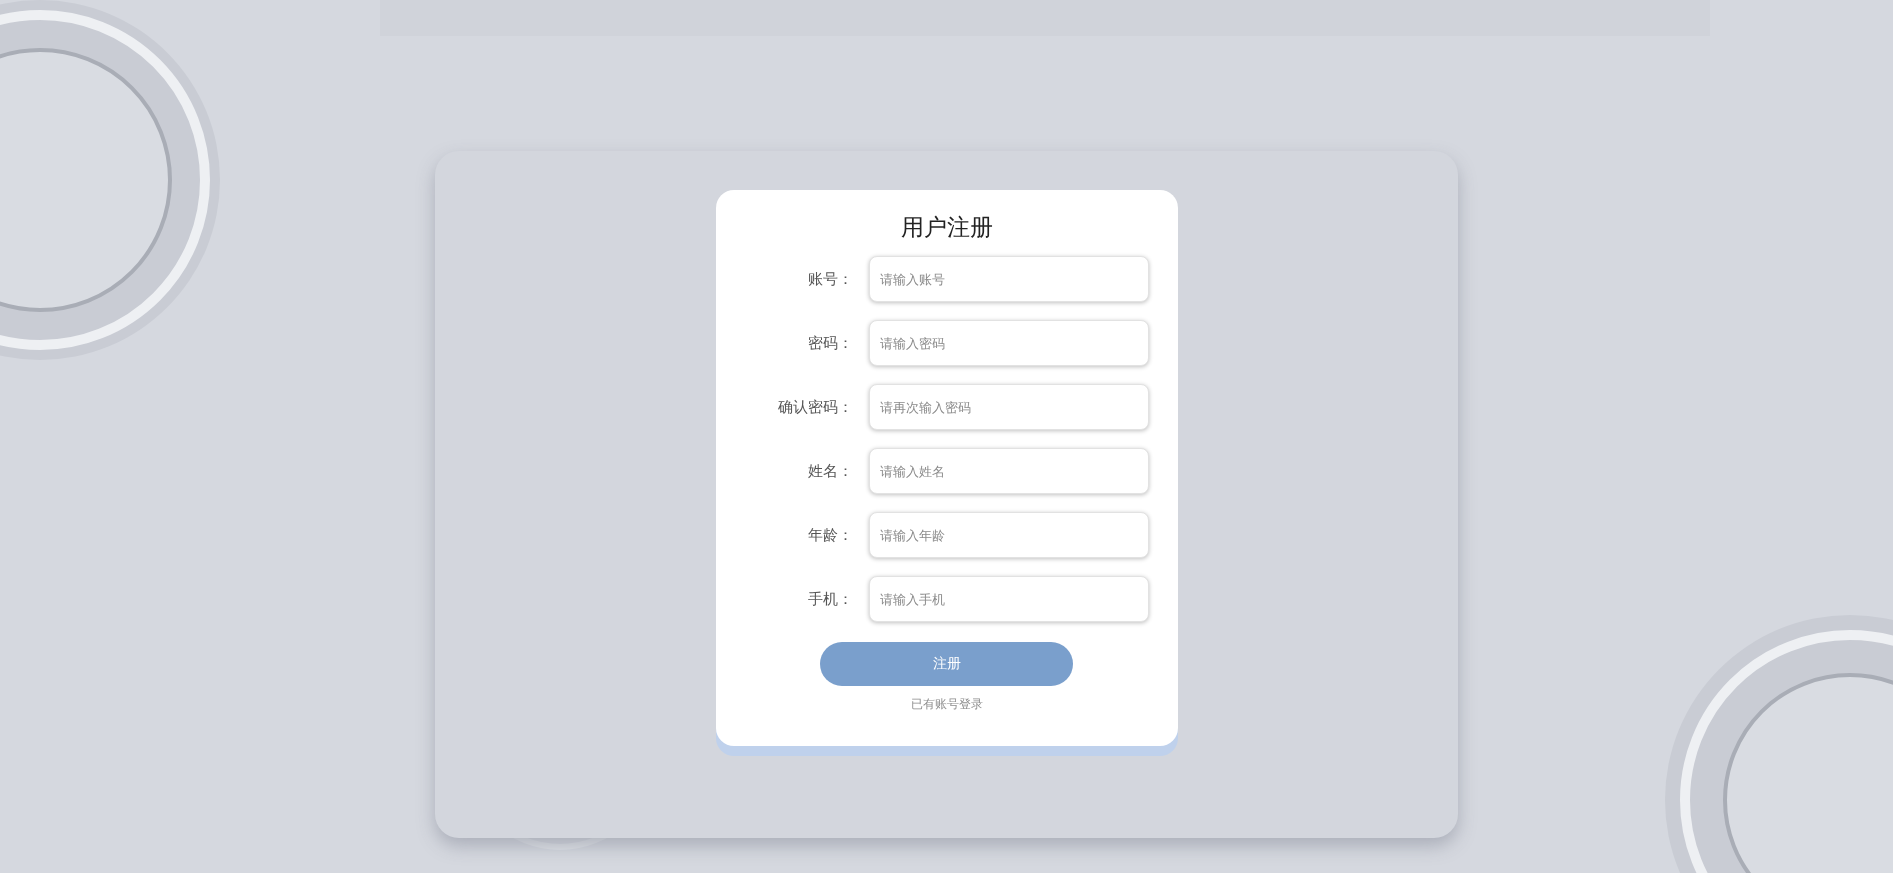 The width and height of the screenshot is (1893, 873). I want to click on field-label: 密码：, so click(830, 343).